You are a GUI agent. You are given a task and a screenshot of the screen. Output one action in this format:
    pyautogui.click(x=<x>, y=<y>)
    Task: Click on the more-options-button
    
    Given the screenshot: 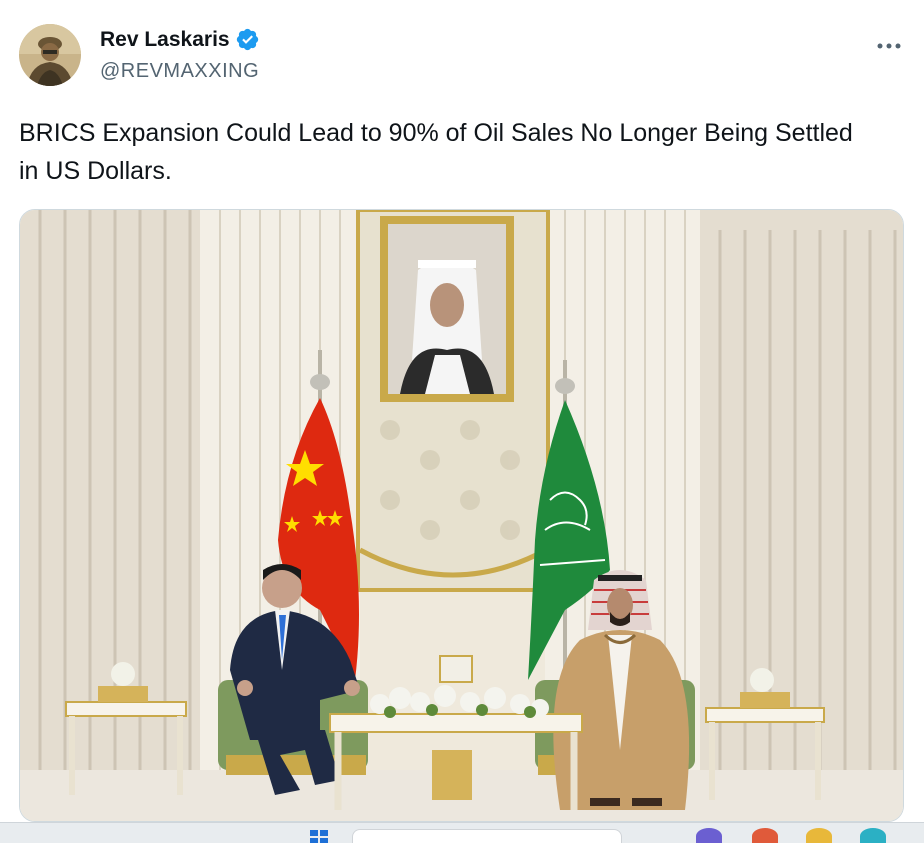 What is the action you would take?
    pyautogui.click(x=889, y=43)
    